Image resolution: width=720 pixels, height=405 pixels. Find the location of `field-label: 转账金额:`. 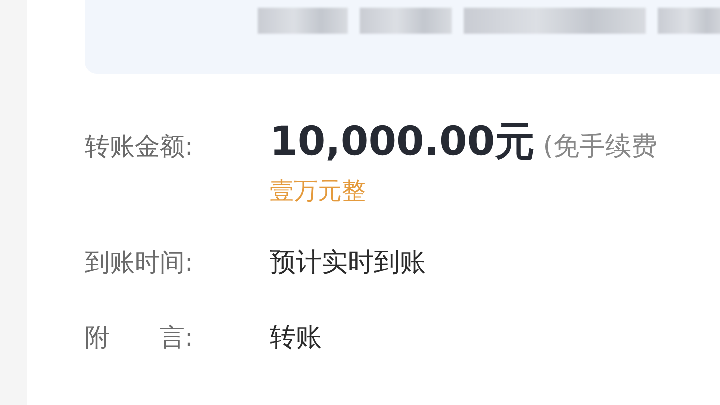

field-label: 转账金额: is located at coordinates (139, 147).